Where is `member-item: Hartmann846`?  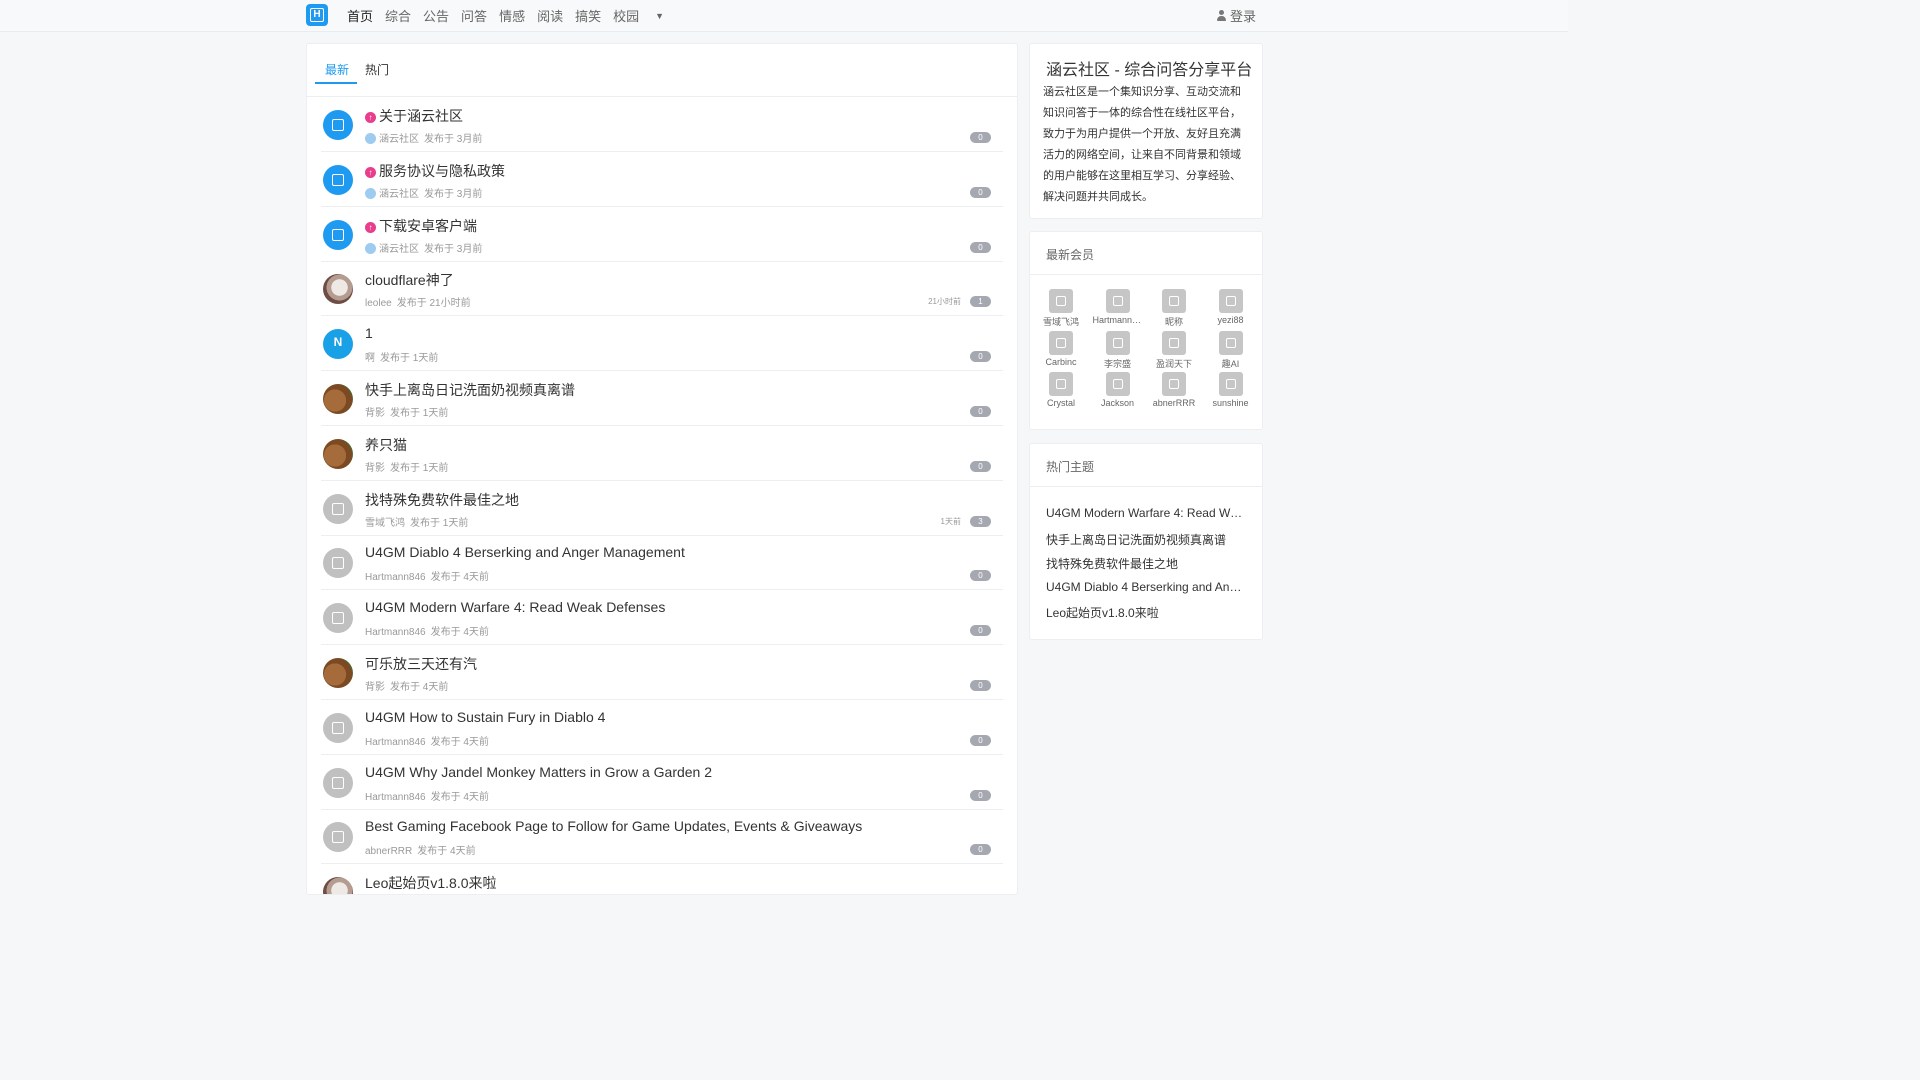
member-item: Hartmann846 is located at coordinates (1118, 308).